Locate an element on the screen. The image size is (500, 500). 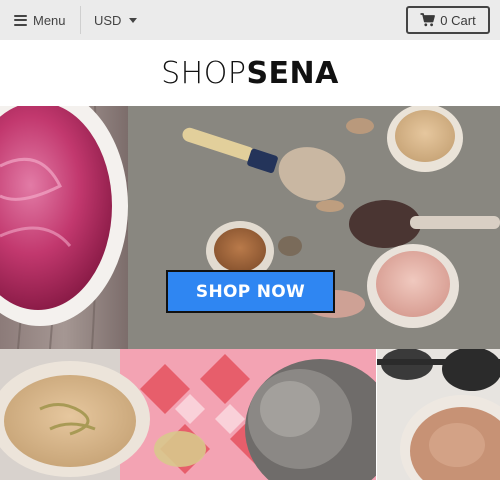
cart-label: 0 Cart is located at coordinates (458, 20).